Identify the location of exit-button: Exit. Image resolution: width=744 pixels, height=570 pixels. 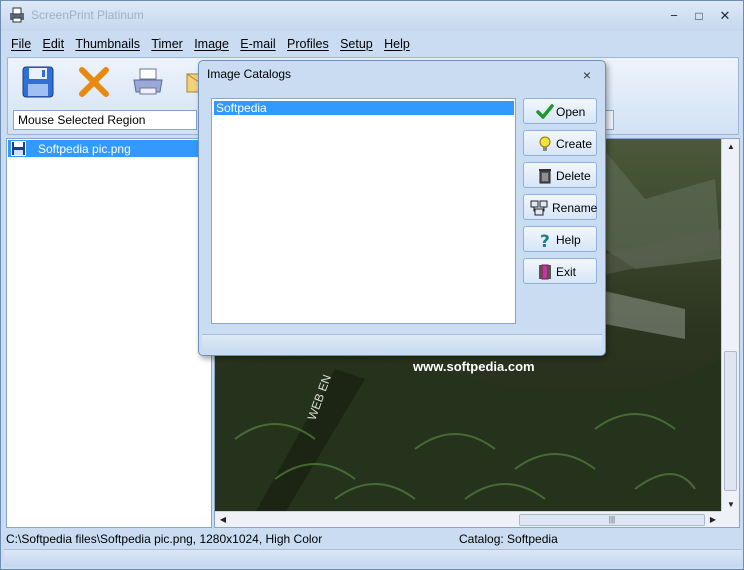
(560, 271).